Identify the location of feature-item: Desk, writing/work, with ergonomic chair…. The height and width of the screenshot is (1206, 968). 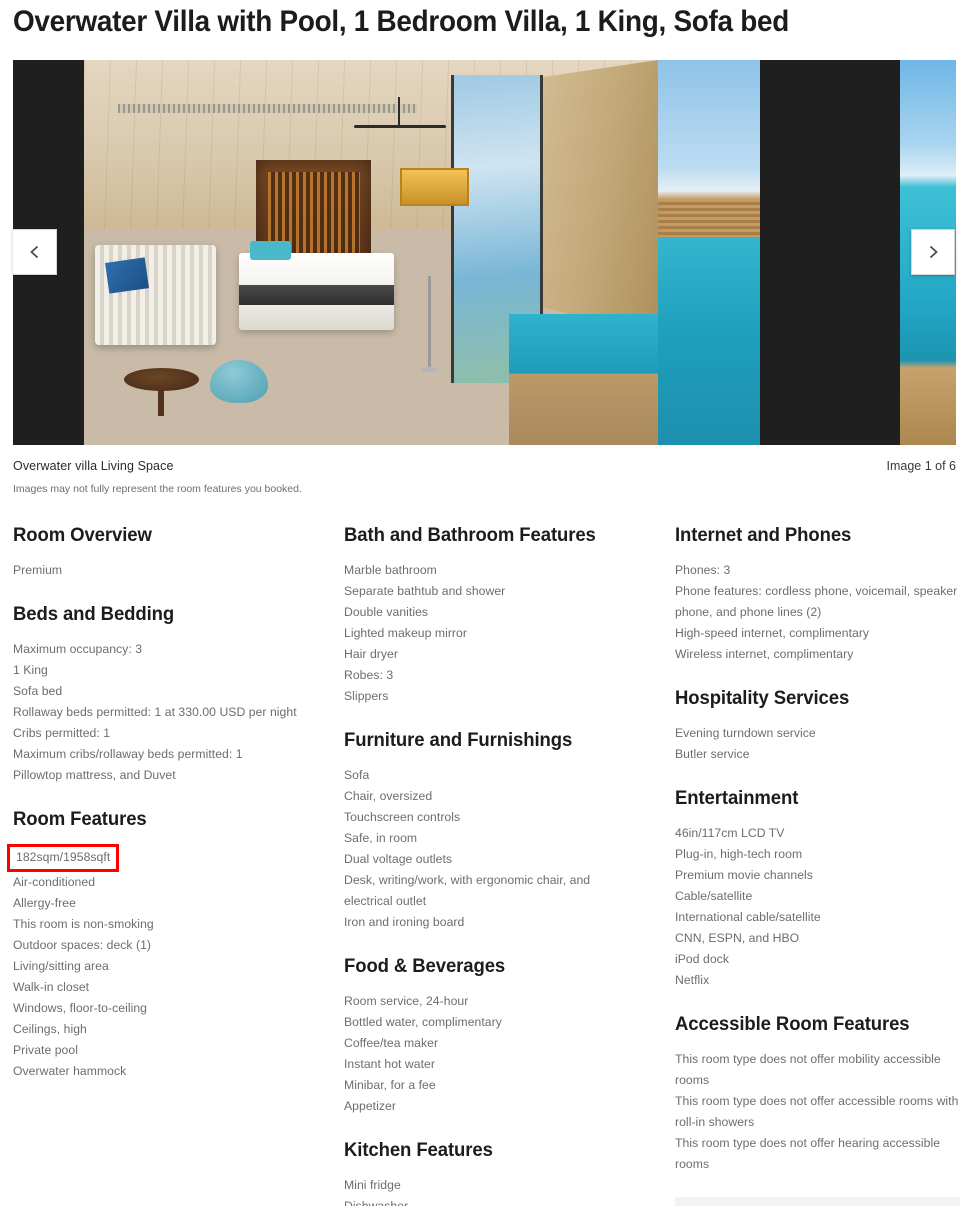
(467, 890).